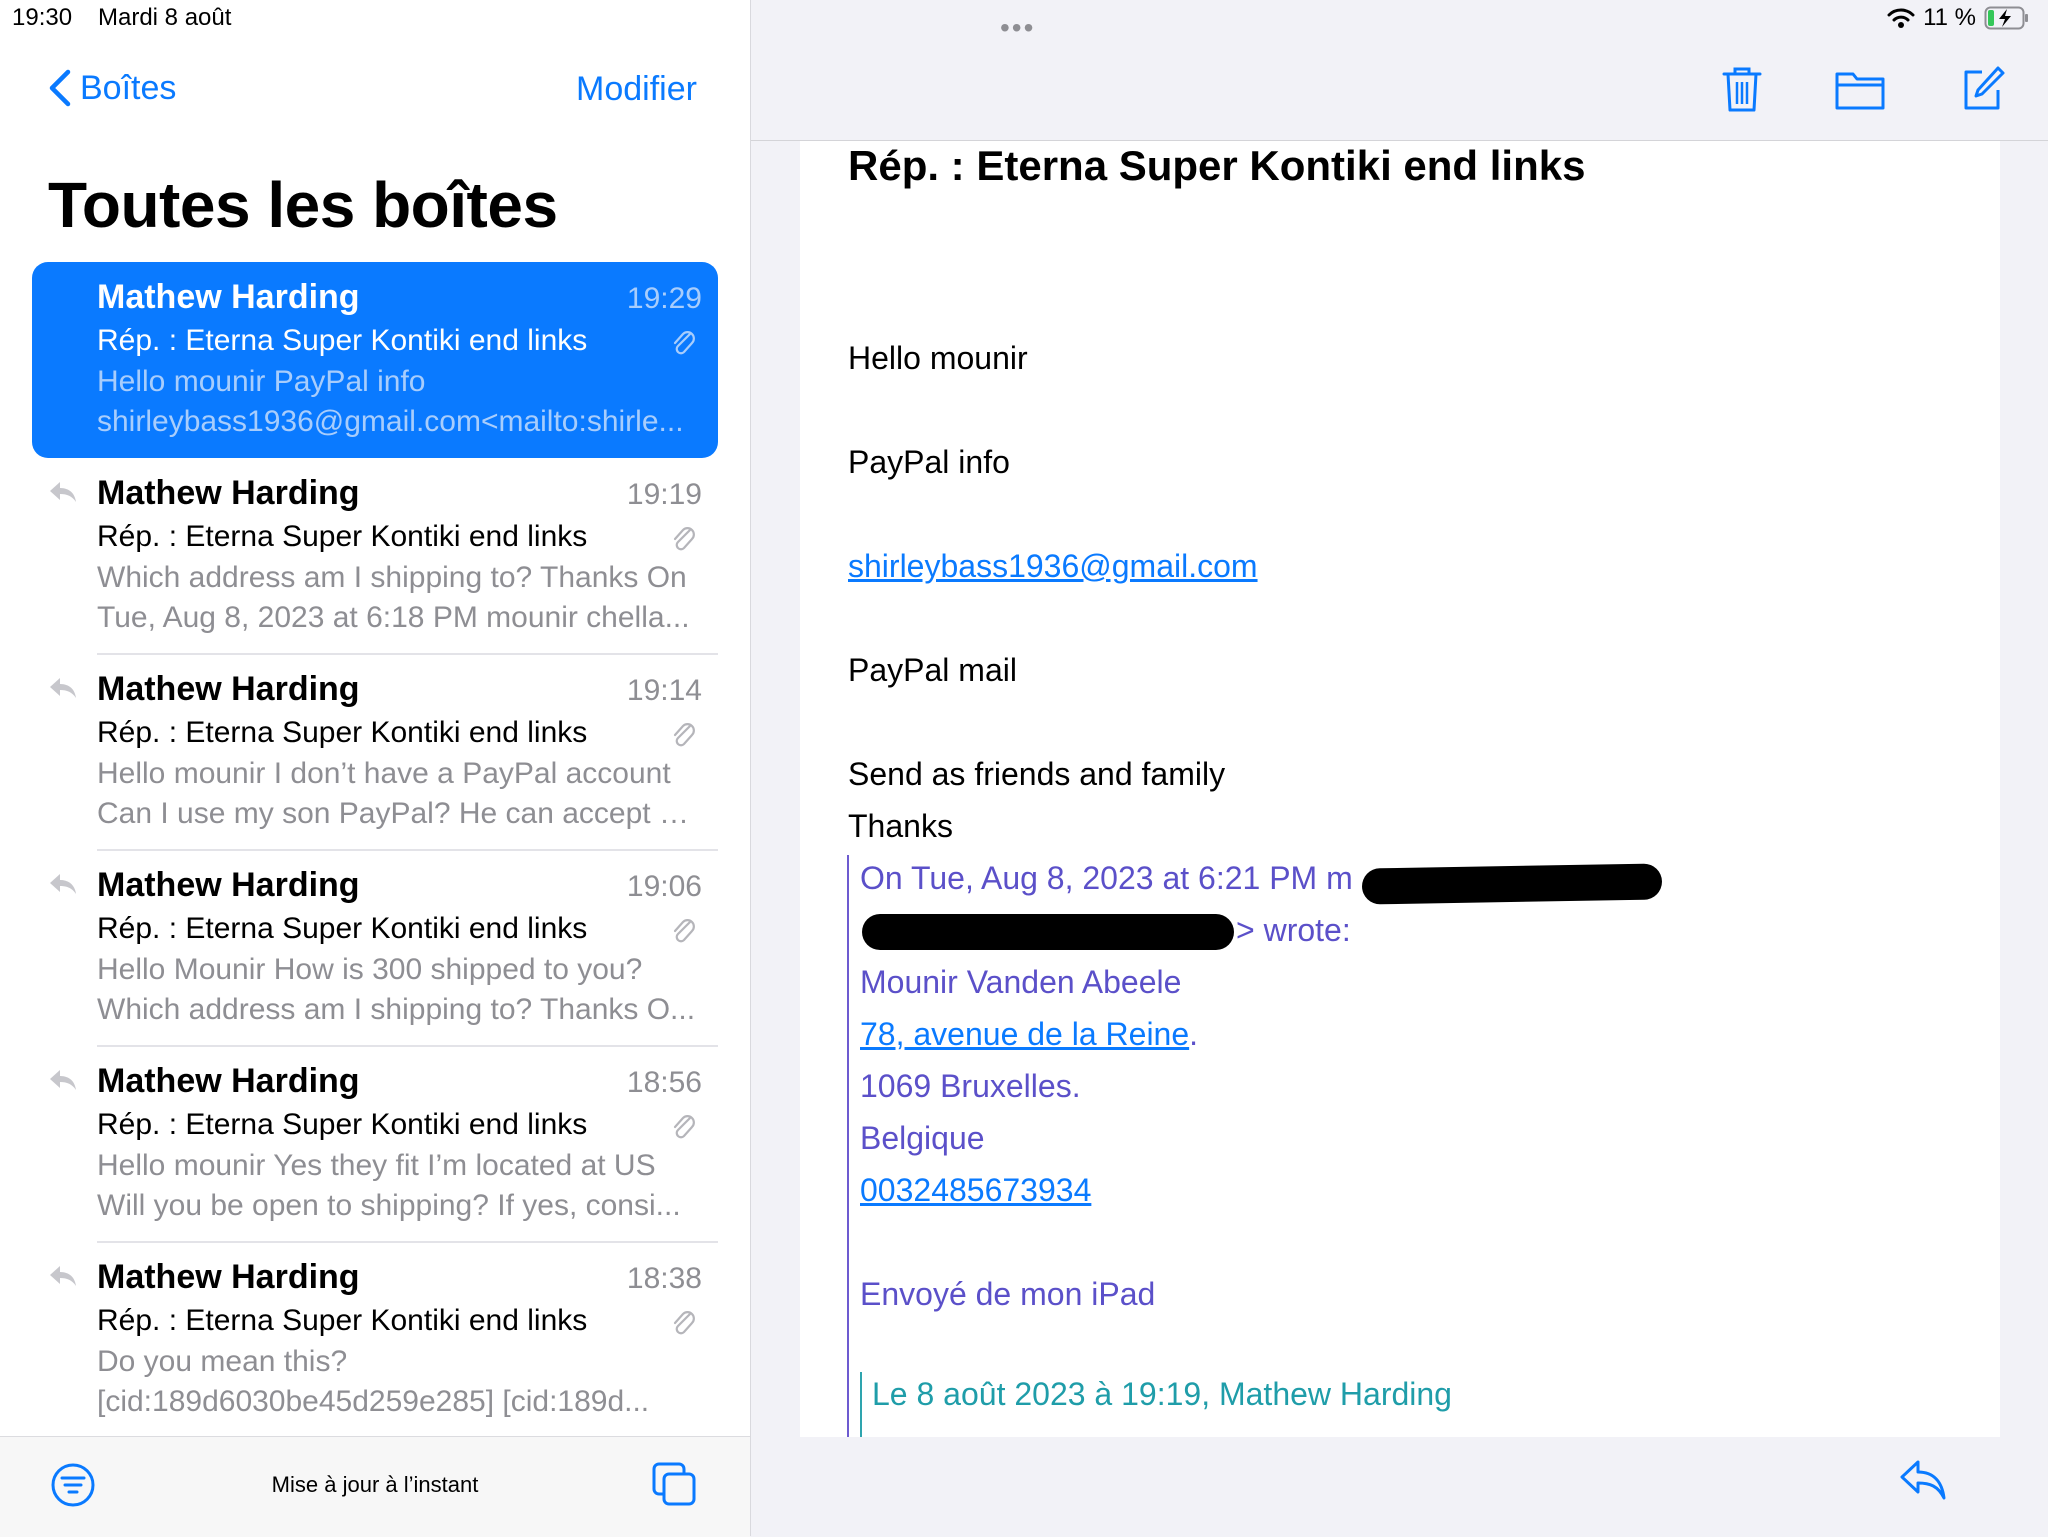 This screenshot has width=2048, height=1537. I want to click on quote-signature: Envoyé de mon iPad, so click(1008, 1294).